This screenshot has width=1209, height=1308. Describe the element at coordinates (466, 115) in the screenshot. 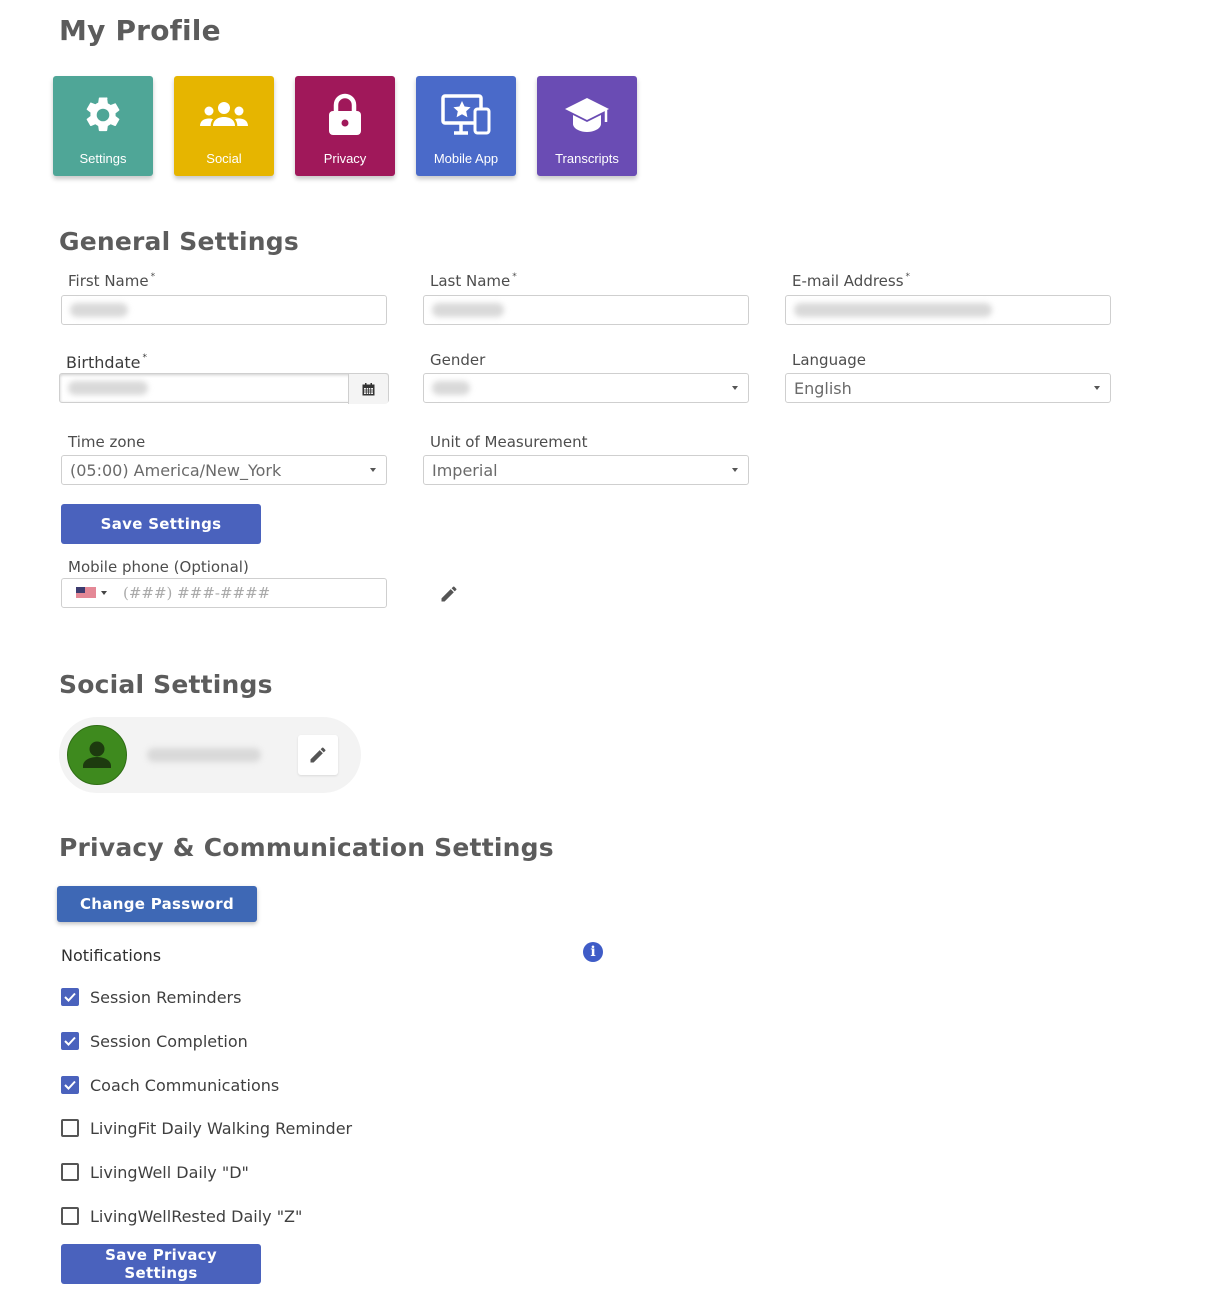

I see `devices-star-icon` at that location.